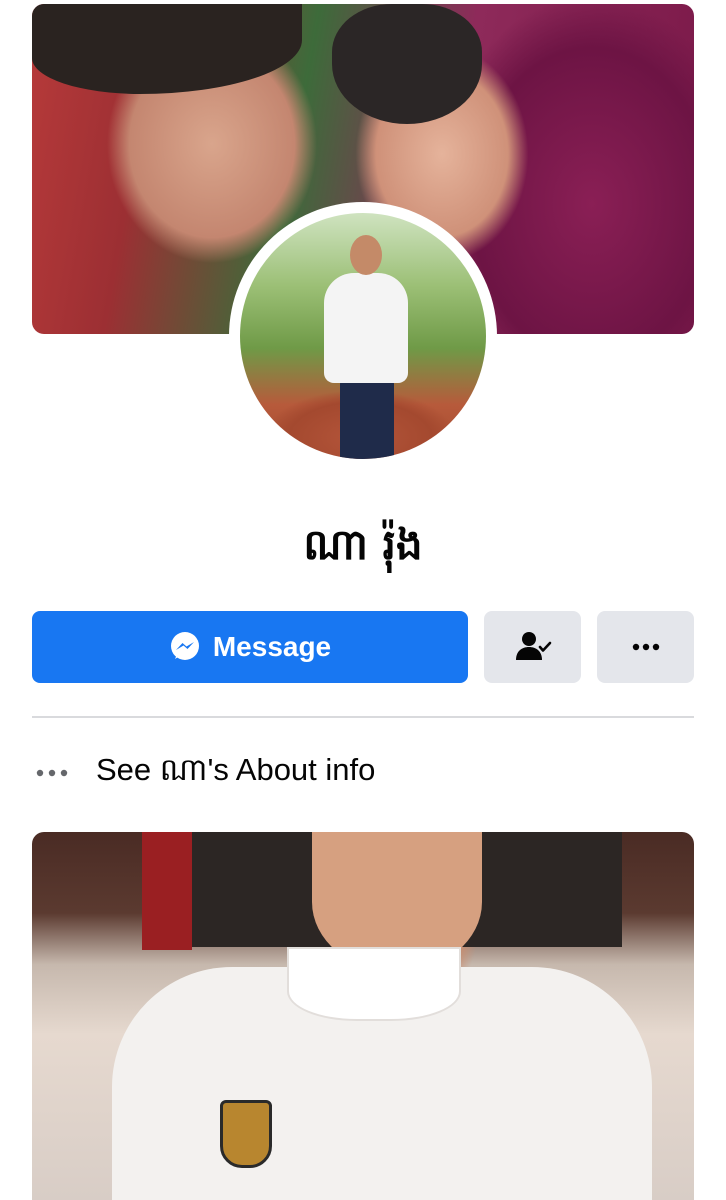 This screenshot has height=1200, width=726. What do you see at coordinates (363, 717) in the screenshot?
I see `section-divider` at bounding box center [363, 717].